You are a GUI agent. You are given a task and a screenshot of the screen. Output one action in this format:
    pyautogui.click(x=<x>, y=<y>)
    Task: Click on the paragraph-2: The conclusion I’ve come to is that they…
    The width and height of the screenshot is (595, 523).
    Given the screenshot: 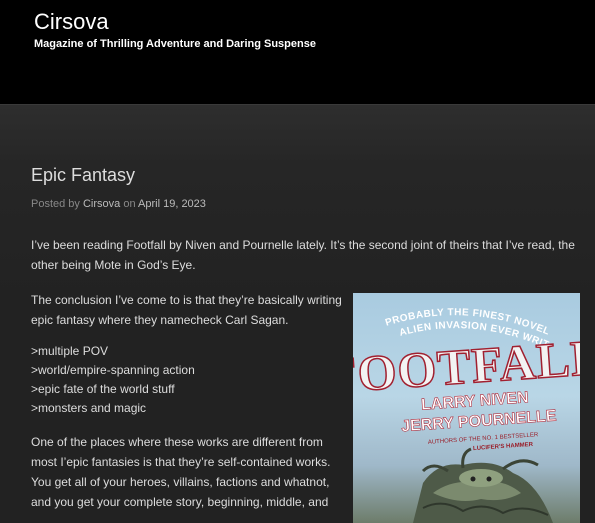 What is the action you would take?
    pyautogui.click(x=186, y=310)
    